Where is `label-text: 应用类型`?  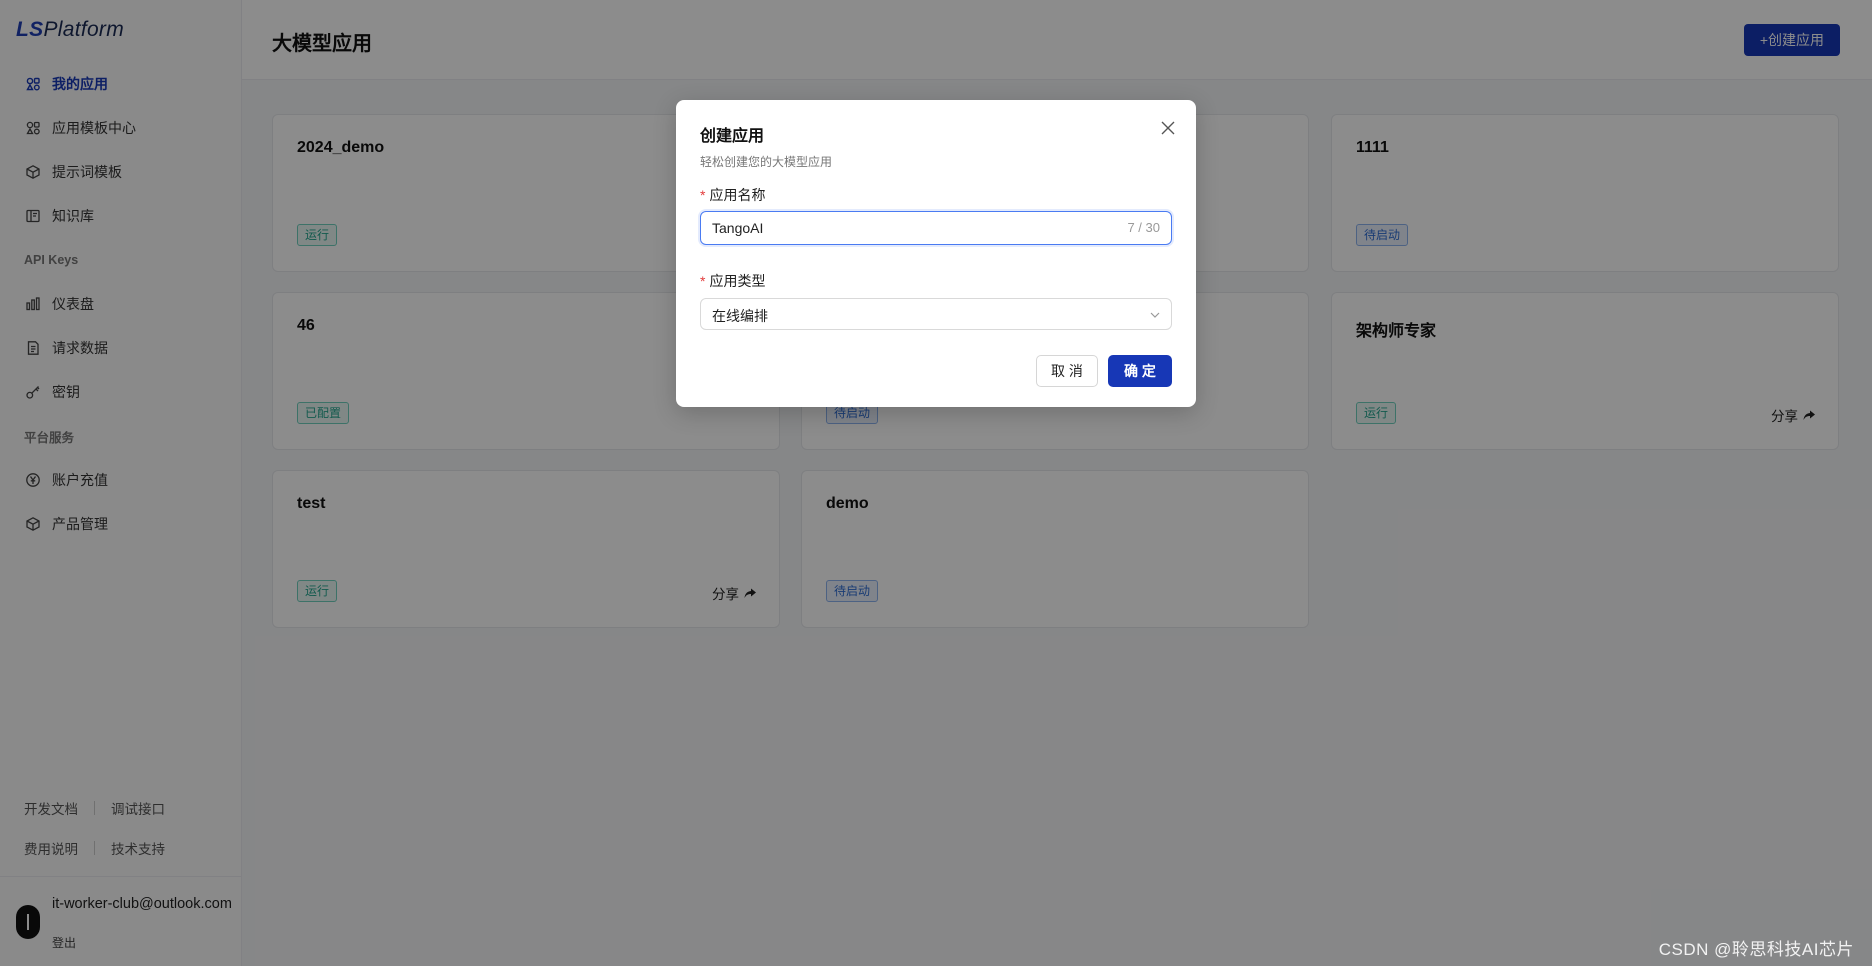 label-text: 应用类型 is located at coordinates (737, 281).